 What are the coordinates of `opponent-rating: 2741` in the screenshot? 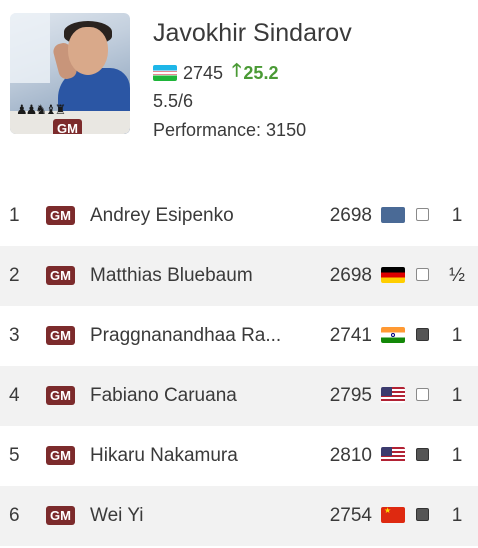 It's located at (350, 335).